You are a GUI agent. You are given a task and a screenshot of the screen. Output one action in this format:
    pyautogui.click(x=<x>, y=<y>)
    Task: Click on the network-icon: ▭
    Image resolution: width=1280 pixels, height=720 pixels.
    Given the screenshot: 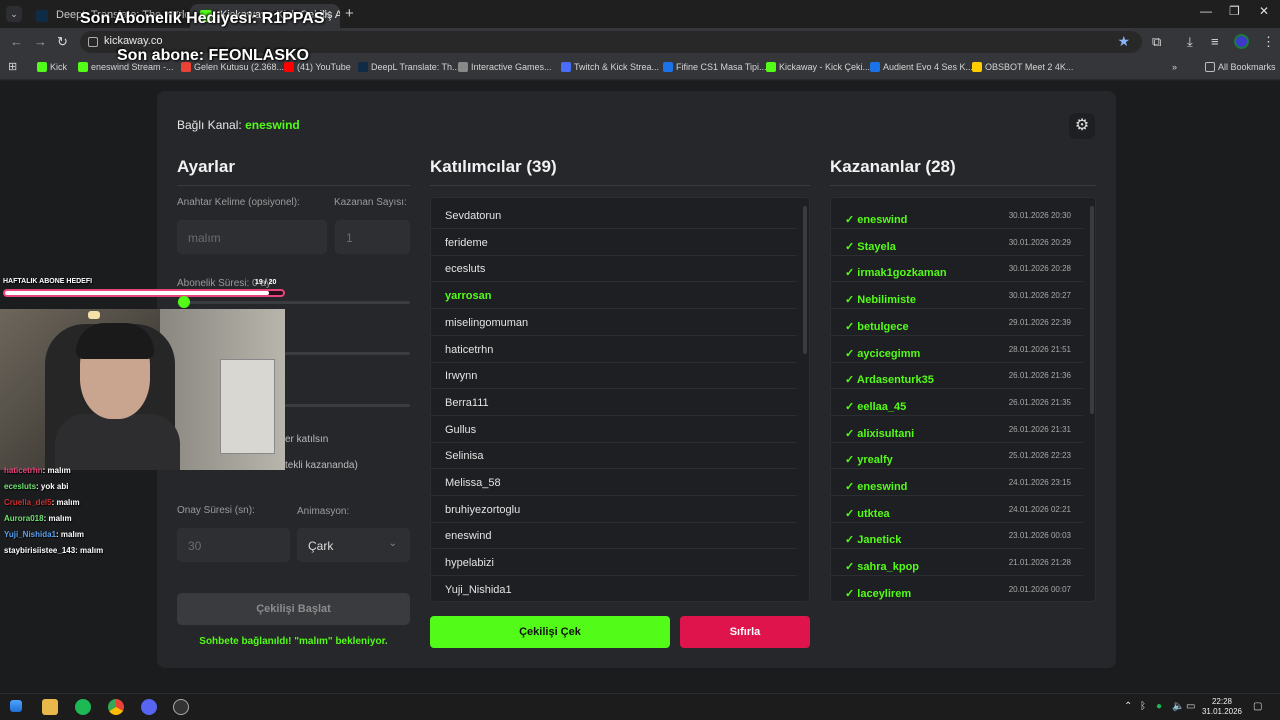 What is the action you would take?
    pyautogui.click(x=1190, y=706)
    